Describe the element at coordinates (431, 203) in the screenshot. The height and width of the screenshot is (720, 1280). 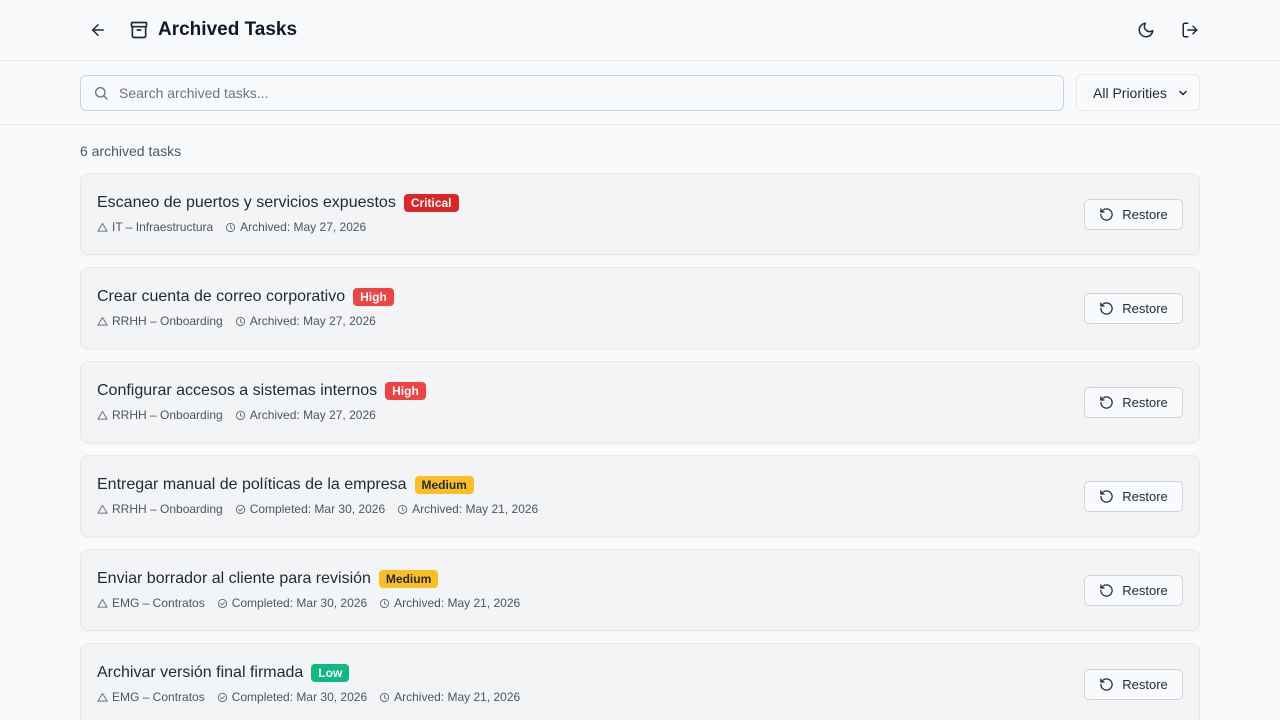
I see `priority-badge: Critical` at that location.